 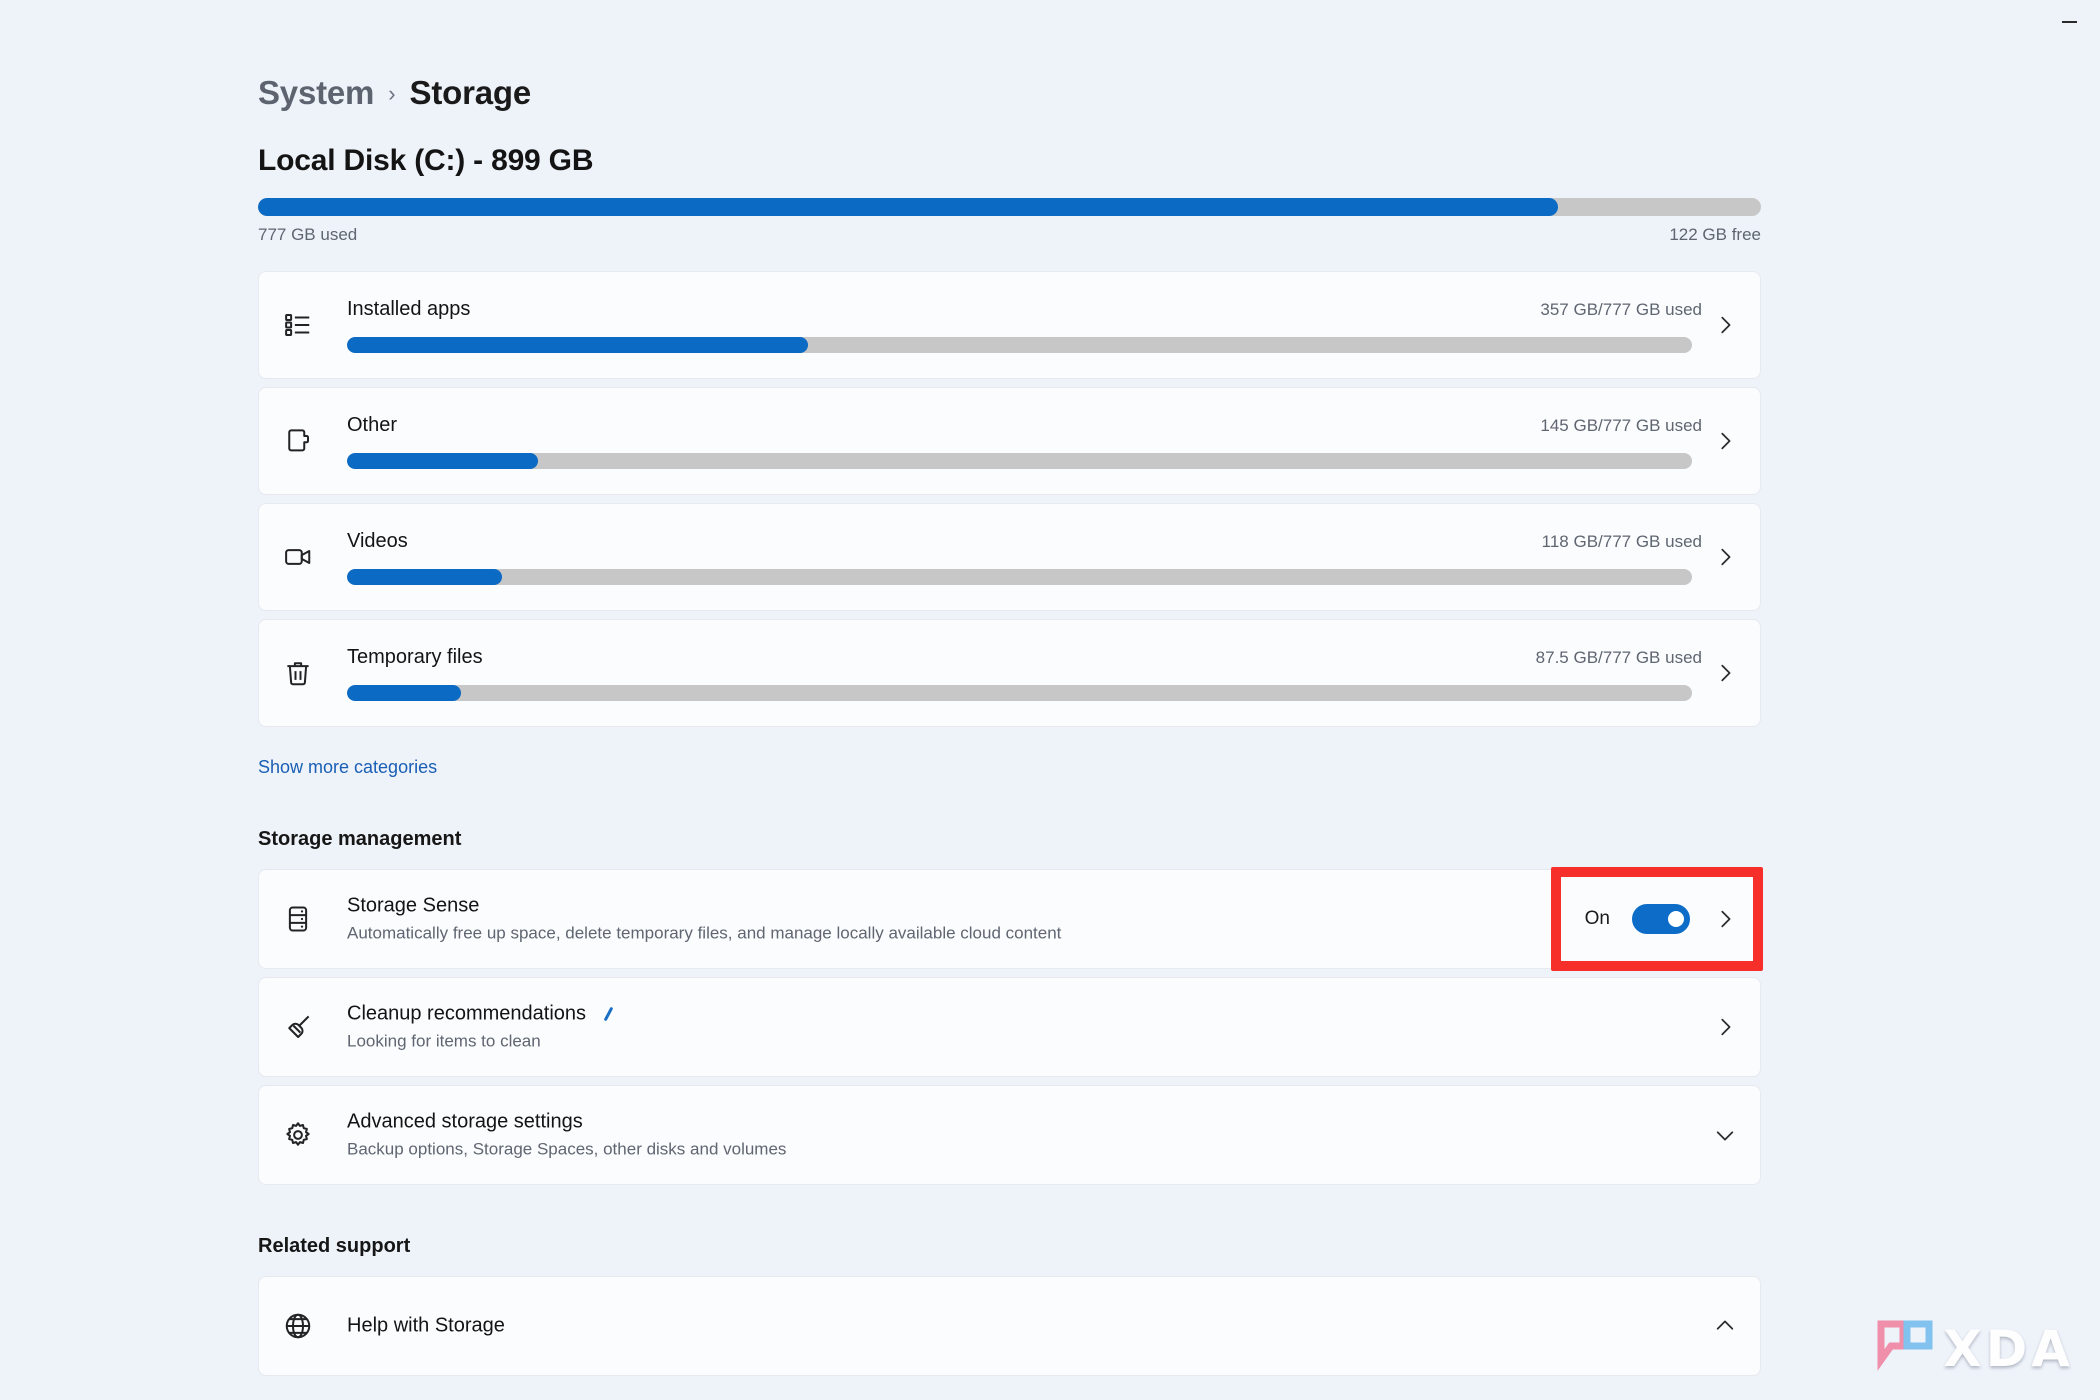 What do you see at coordinates (1050, 22) in the screenshot?
I see `window-titlebar` at bounding box center [1050, 22].